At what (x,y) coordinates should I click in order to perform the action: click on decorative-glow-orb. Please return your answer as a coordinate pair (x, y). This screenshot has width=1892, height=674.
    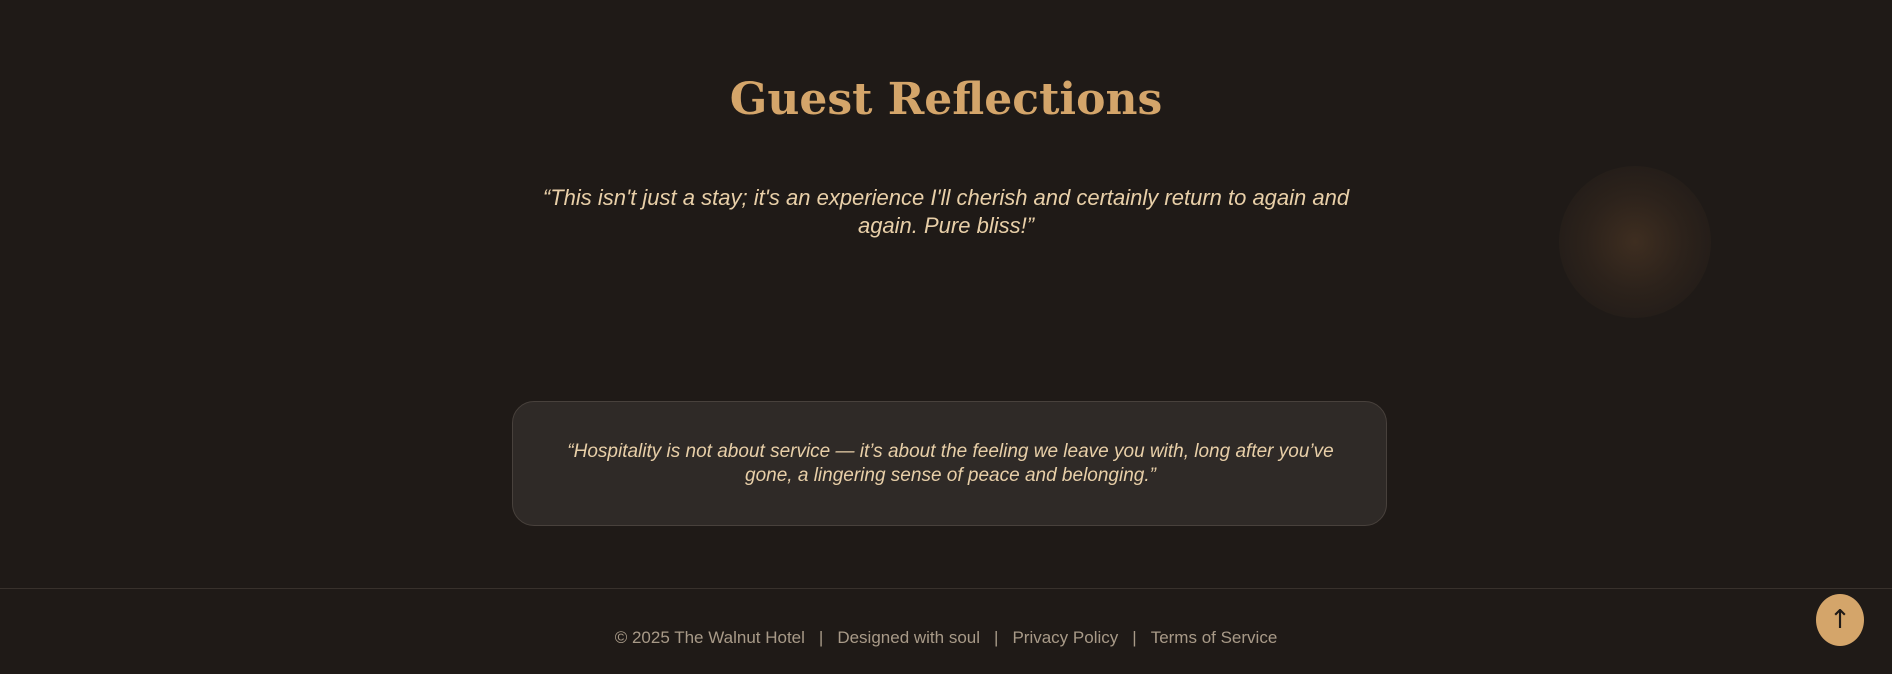
    Looking at the image, I should click on (1635, 242).